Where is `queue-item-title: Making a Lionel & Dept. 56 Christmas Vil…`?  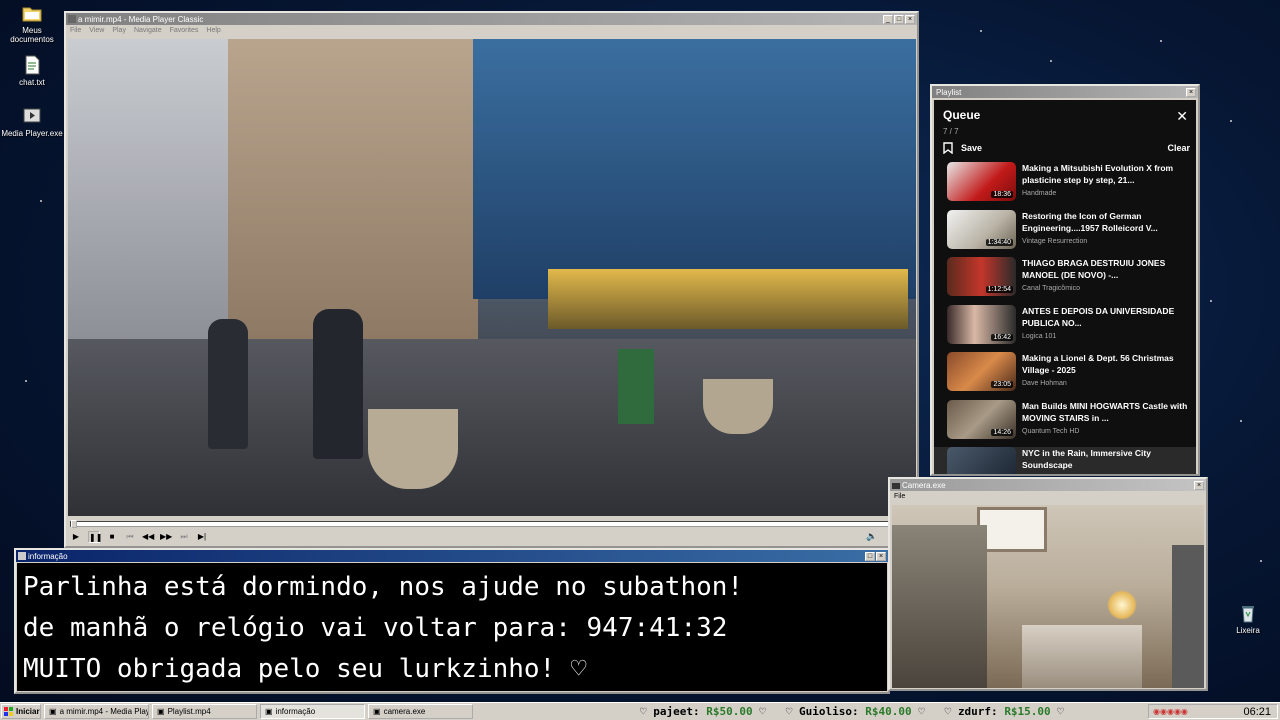
queue-item-title: Making a Lionel & Dept. 56 Christmas Vil… is located at coordinates (1098, 364).